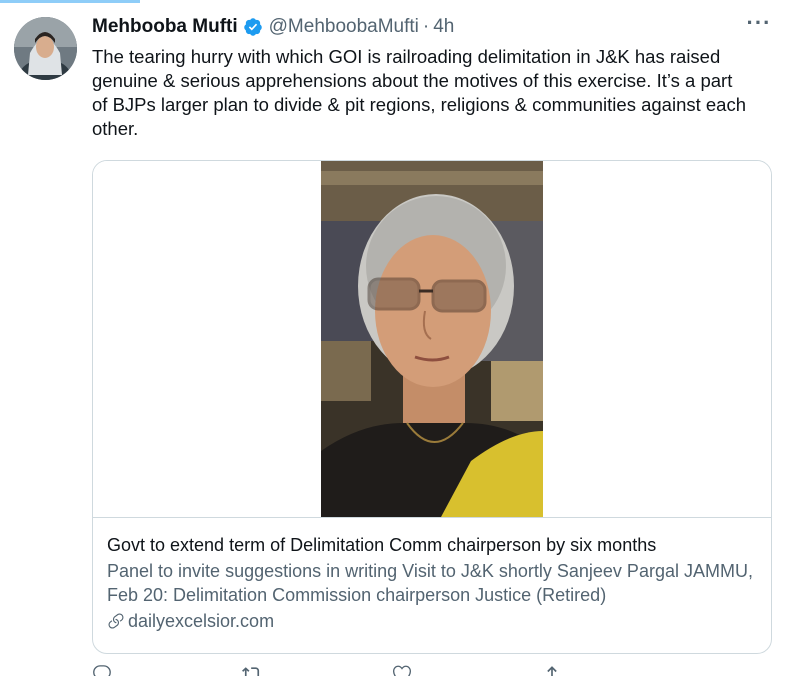  What do you see at coordinates (317, 670) in the screenshot?
I see `retweet-button` at bounding box center [317, 670].